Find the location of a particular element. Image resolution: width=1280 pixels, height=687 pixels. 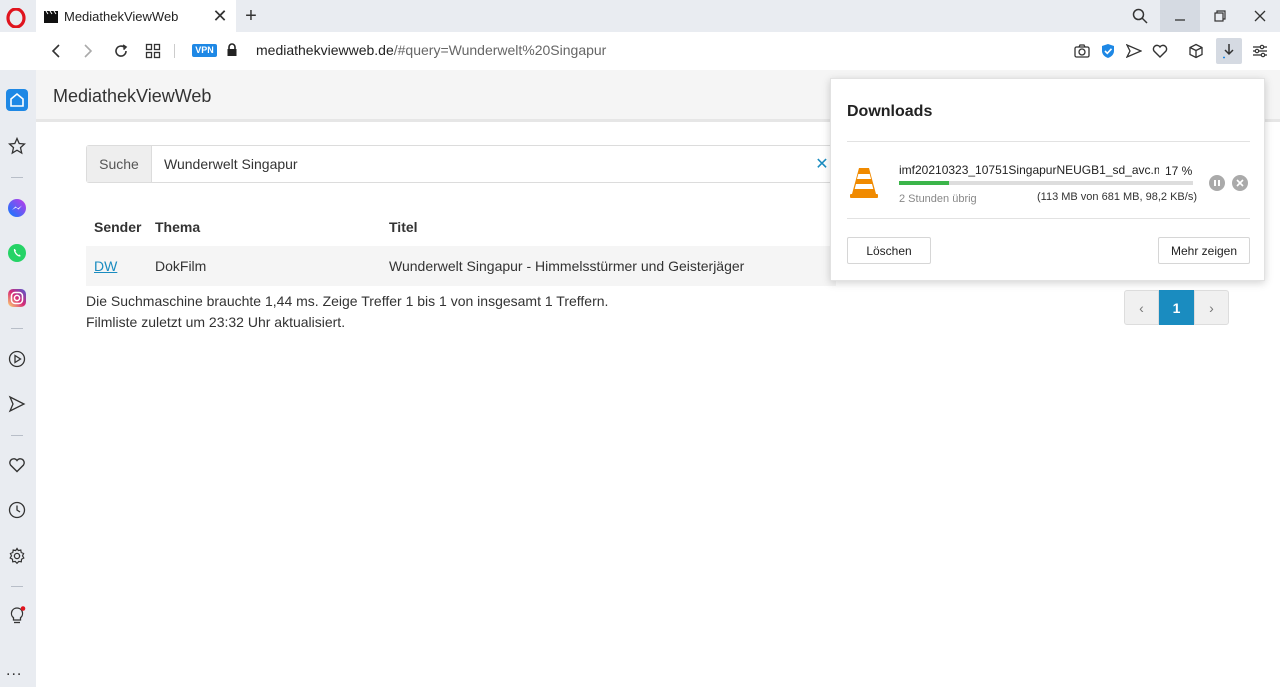

lock-icon is located at coordinates (232, 50).